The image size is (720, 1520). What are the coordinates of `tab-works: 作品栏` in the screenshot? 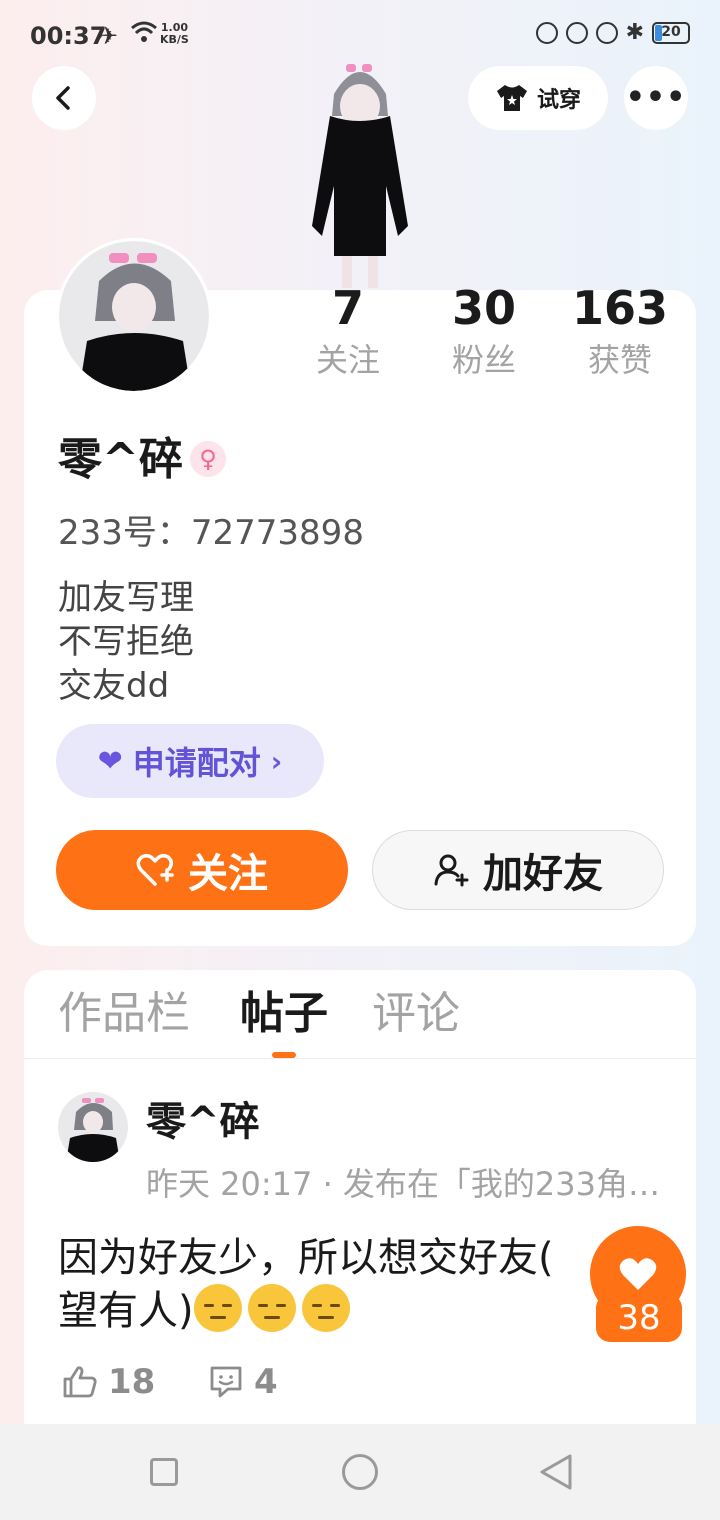 It's located at (124, 1014).